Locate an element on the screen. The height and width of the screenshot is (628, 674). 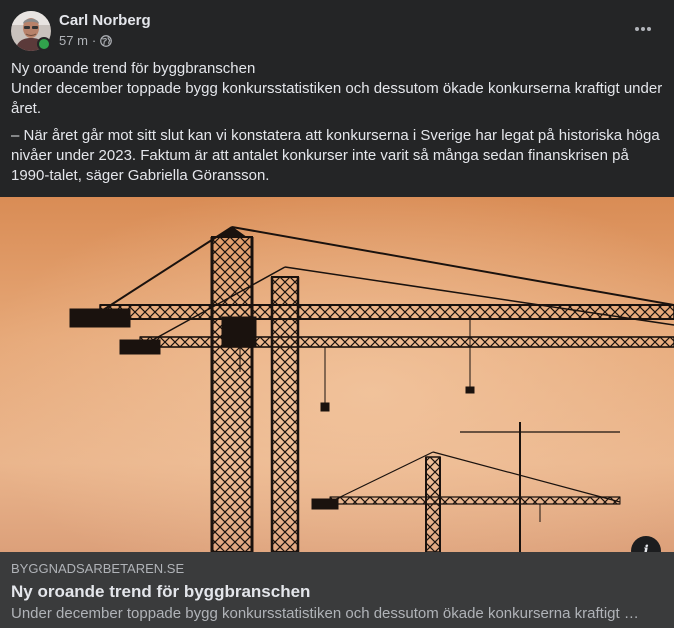
more-options-icon is located at coordinates (643, 29).